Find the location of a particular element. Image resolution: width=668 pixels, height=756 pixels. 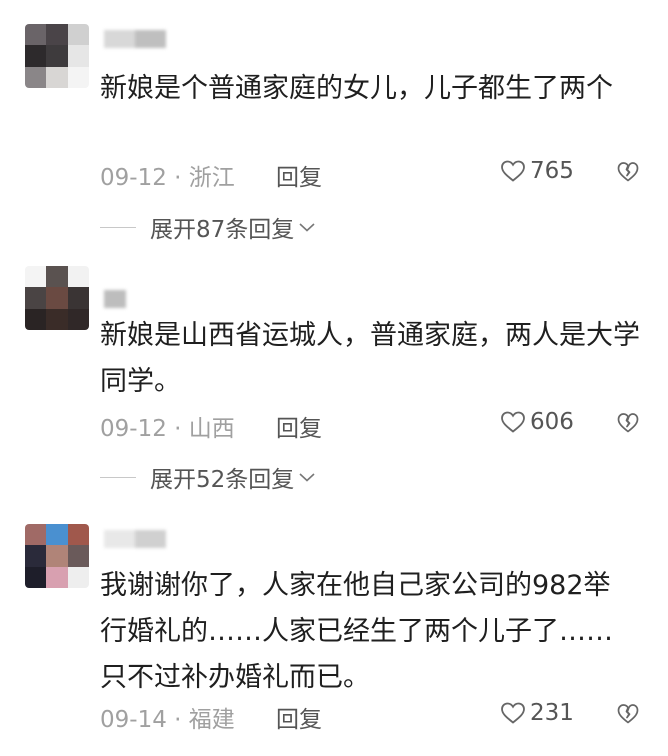

like-button: 765 is located at coordinates (537, 171).